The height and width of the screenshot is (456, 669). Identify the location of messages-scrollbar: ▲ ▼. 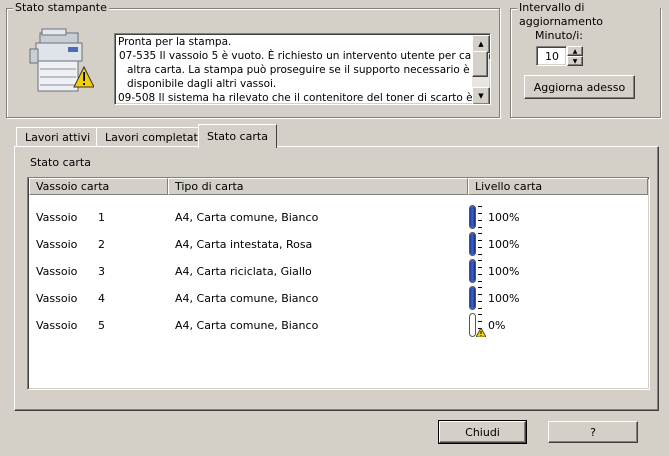
(481, 69).